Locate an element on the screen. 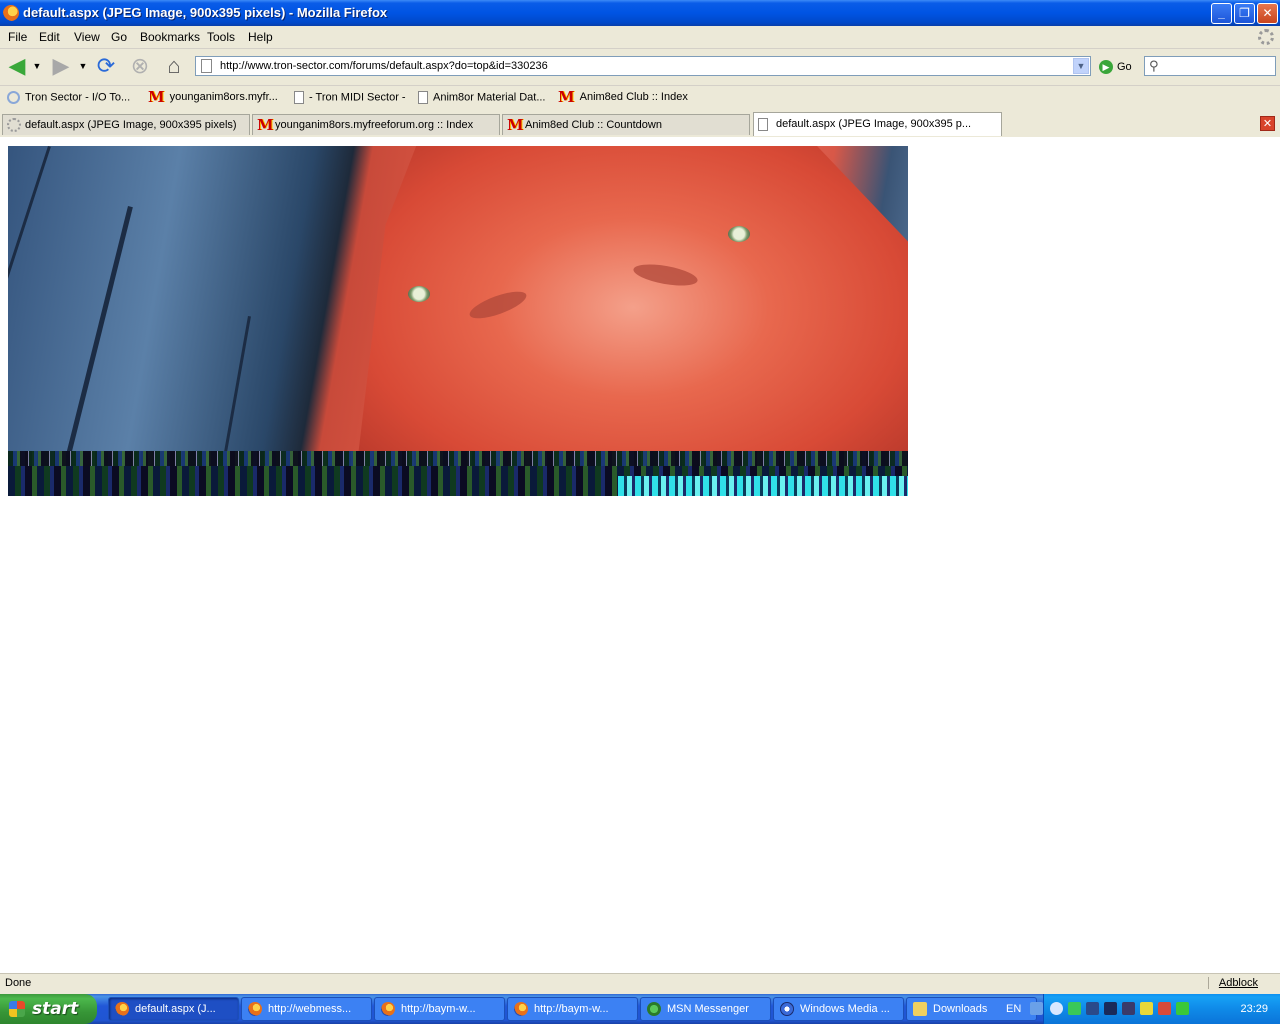 The width and height of the screenshot is (1280, 1024). device-tray-icon is located at coordinates (1128, 1008).